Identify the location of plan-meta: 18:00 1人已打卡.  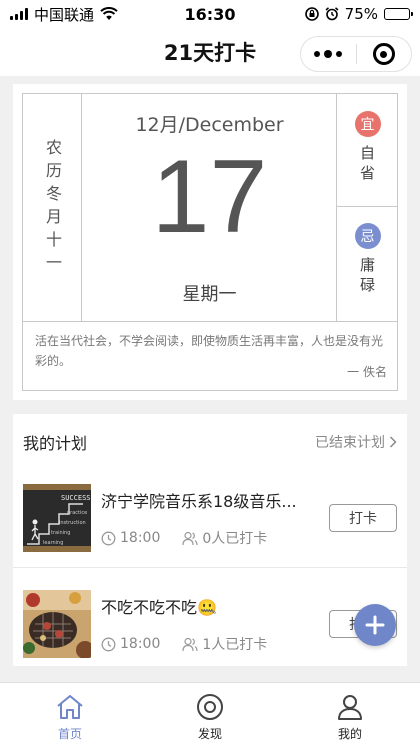
(184, 644).